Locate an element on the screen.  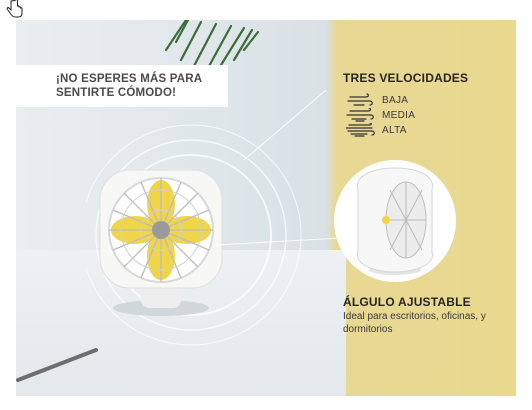
speeds-title: TRES VELOCIDADES is located at coordinates (406, 78).